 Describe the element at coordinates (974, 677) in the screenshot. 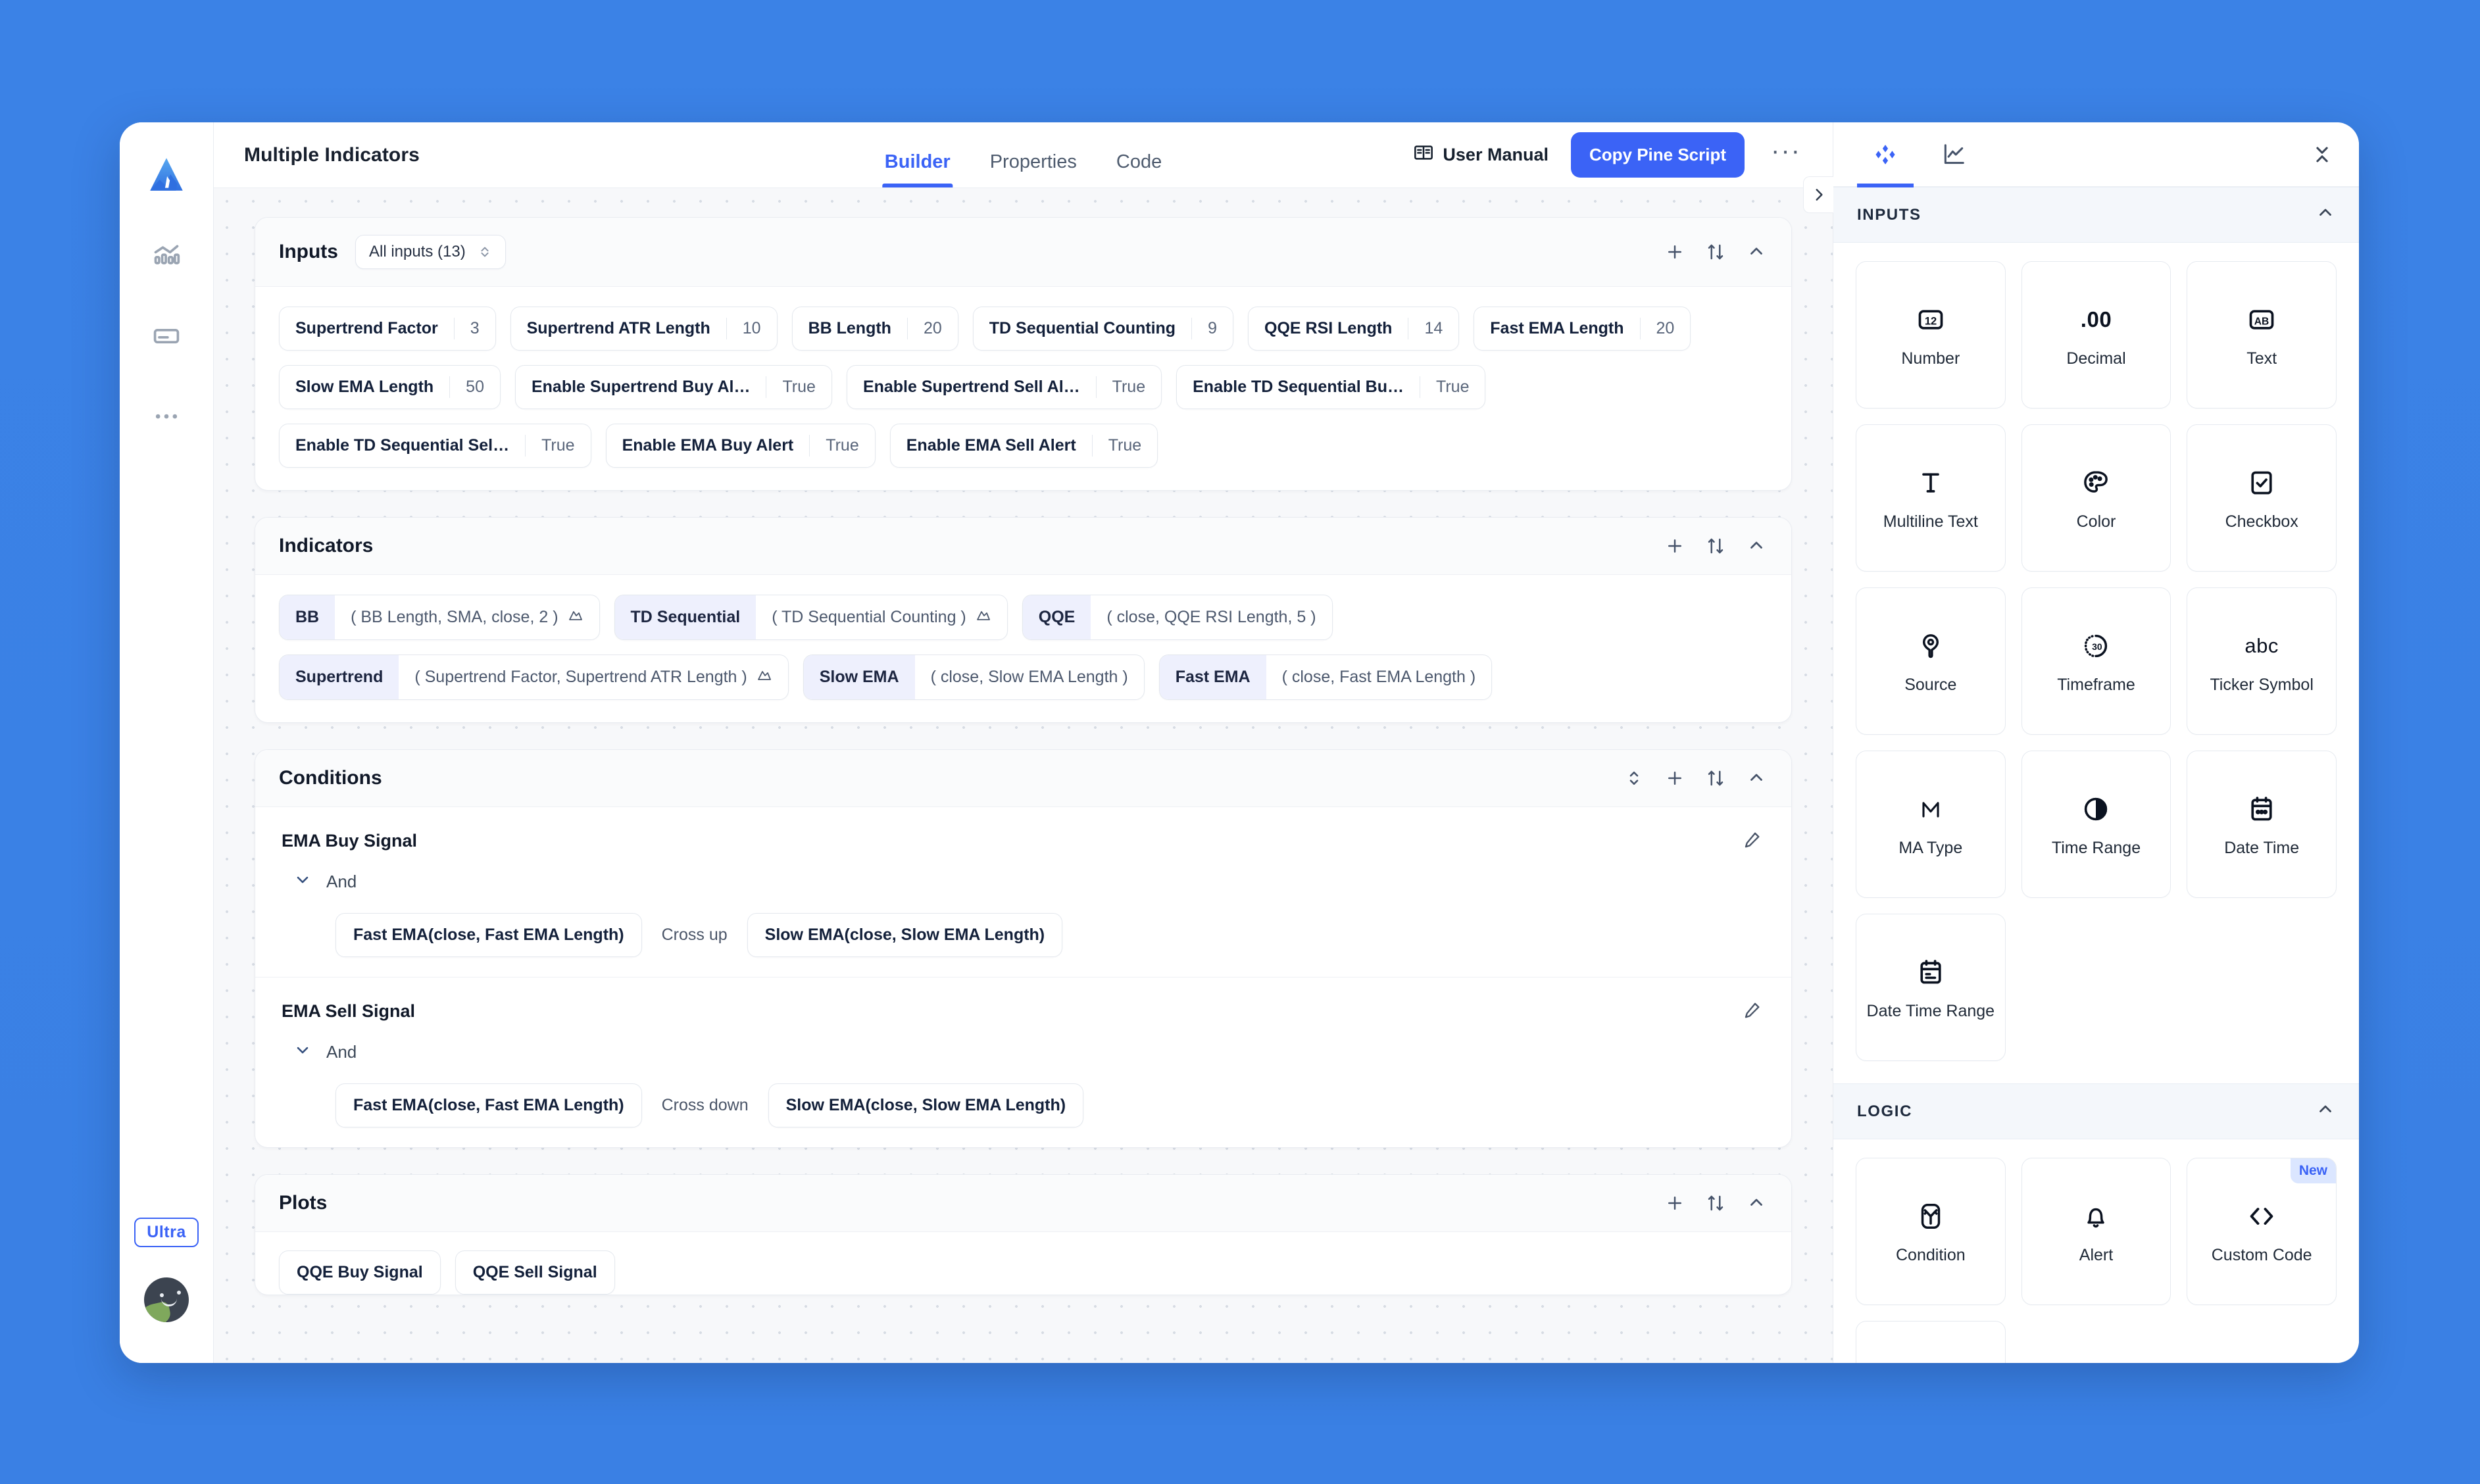

I see `indicator-chip: Slow EMA ( close, Slow EMA Length )` at that location.